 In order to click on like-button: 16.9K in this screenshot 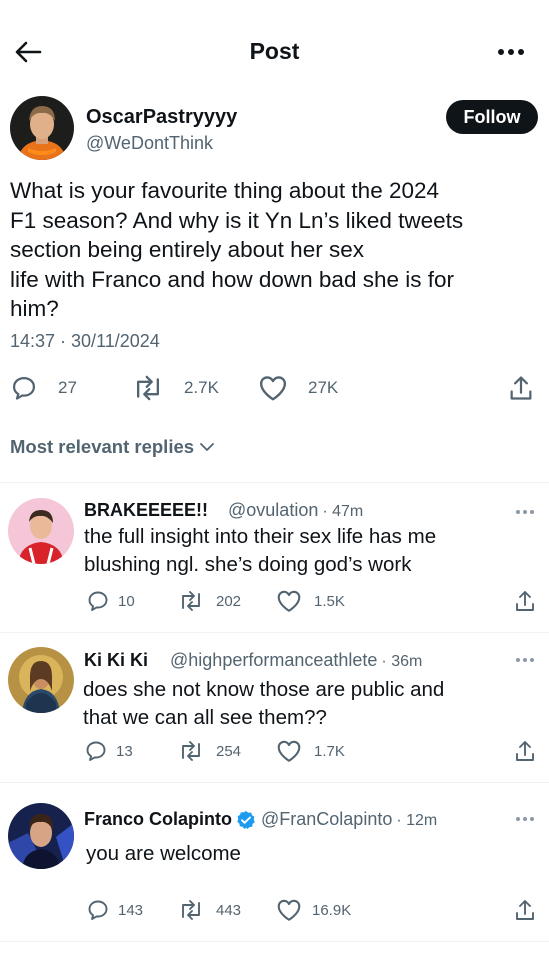, I will do `click(313, 910)`.